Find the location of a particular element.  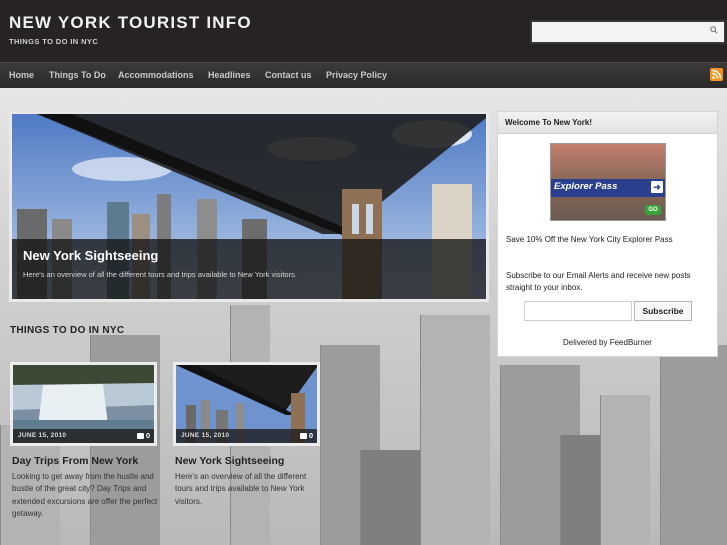

search-input is located at coordinates (617, 32).